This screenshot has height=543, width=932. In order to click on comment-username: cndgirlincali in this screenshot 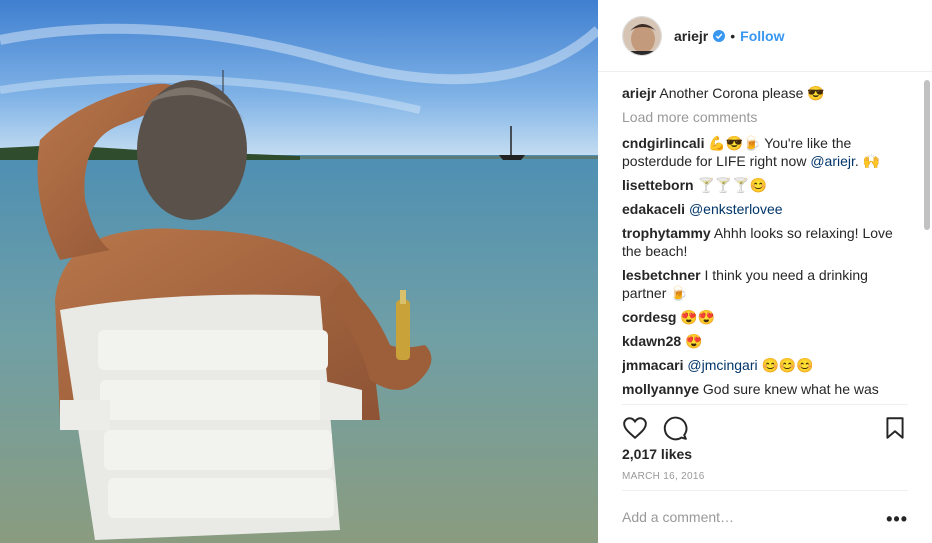, I will do `click(663, 143)`.